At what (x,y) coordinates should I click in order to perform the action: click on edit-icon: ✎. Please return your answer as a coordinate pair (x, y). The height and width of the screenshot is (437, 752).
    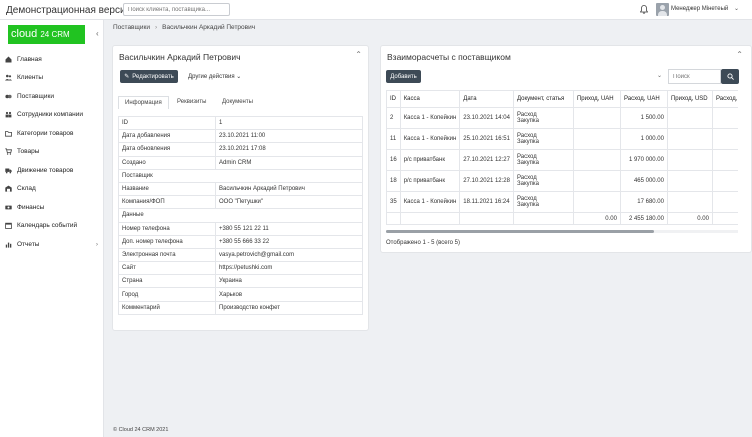
    Looking at the image, I should click on (127, 77).